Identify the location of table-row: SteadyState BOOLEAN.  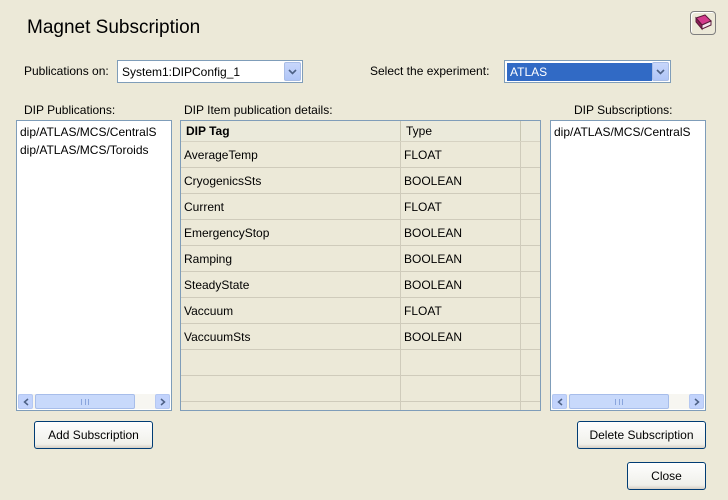
(360, 285).